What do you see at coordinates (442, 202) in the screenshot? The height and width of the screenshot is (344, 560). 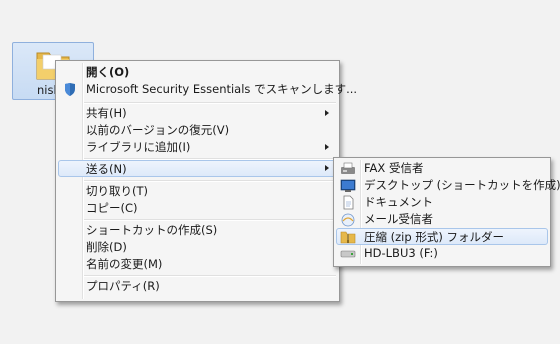 I see `send-to-documents: ドキュメント` at bounding box center [442, 202].